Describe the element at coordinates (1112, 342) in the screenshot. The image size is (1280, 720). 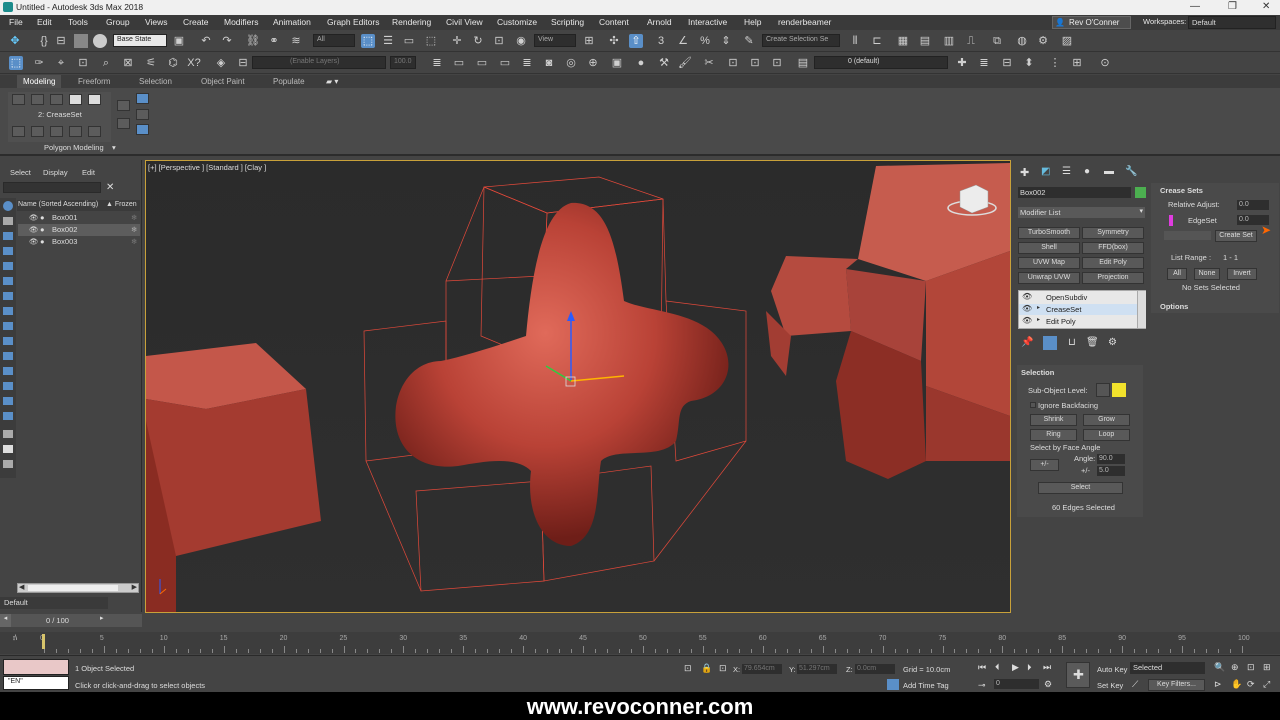
I see `configure-sets-icon: ⚙` at that location.